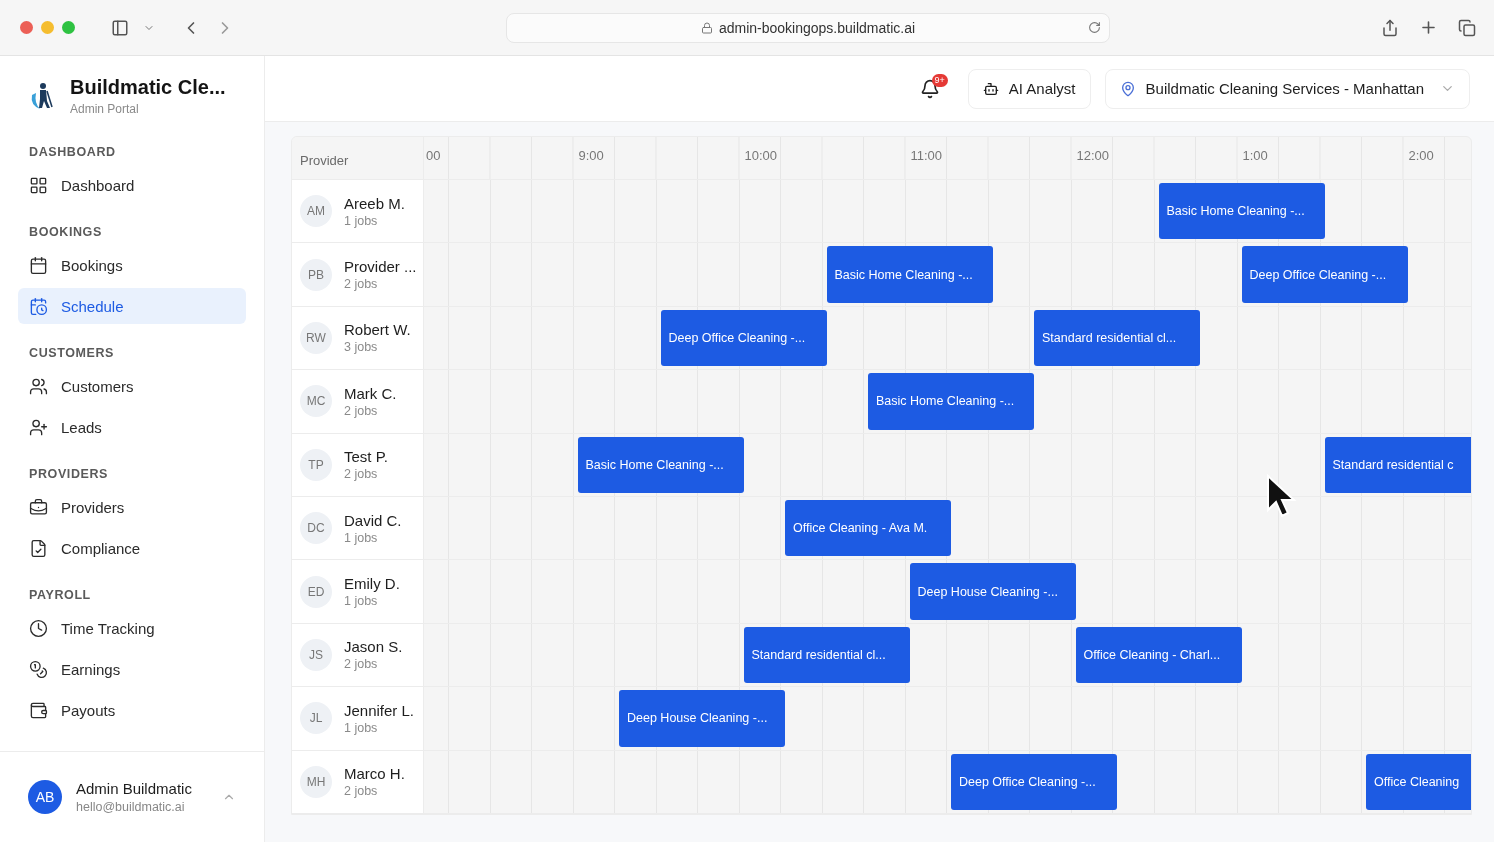 This screenshot has height=842, width=1494. I want to click on section-heading: PROVIDERS, so click(69, 474).